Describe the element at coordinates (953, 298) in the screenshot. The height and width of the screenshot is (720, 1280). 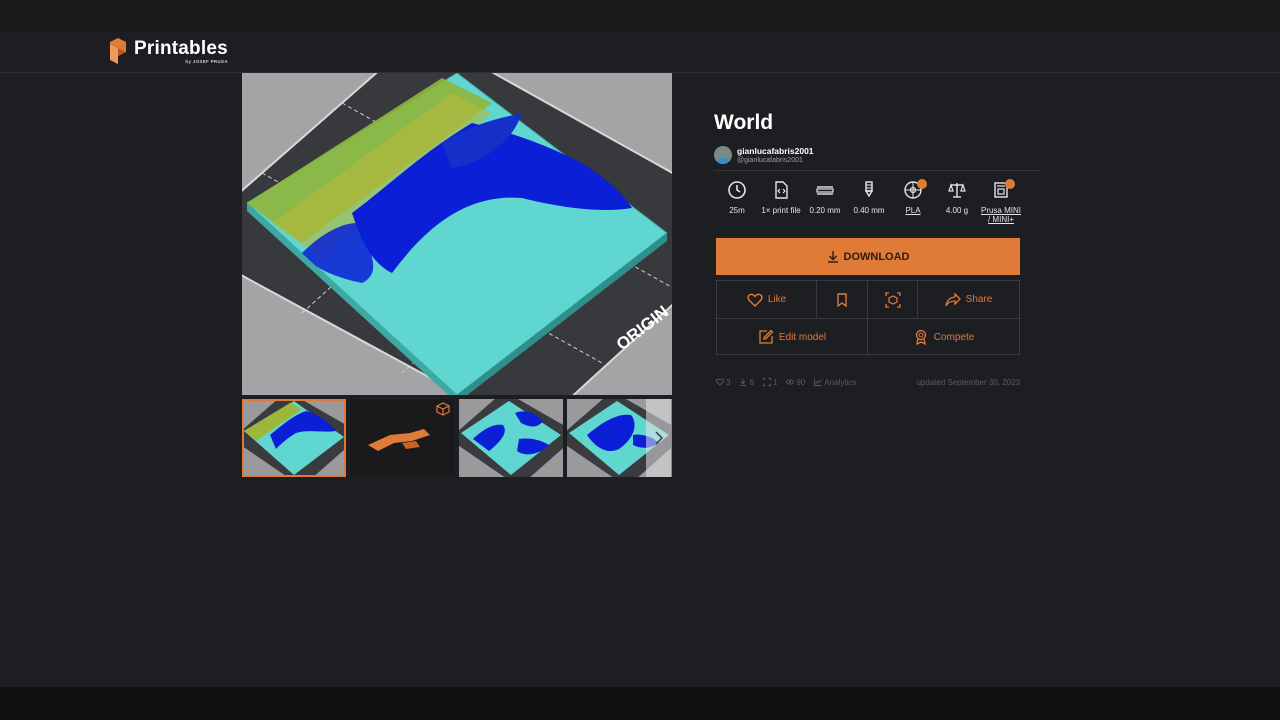
I see `share-icon` at that location.